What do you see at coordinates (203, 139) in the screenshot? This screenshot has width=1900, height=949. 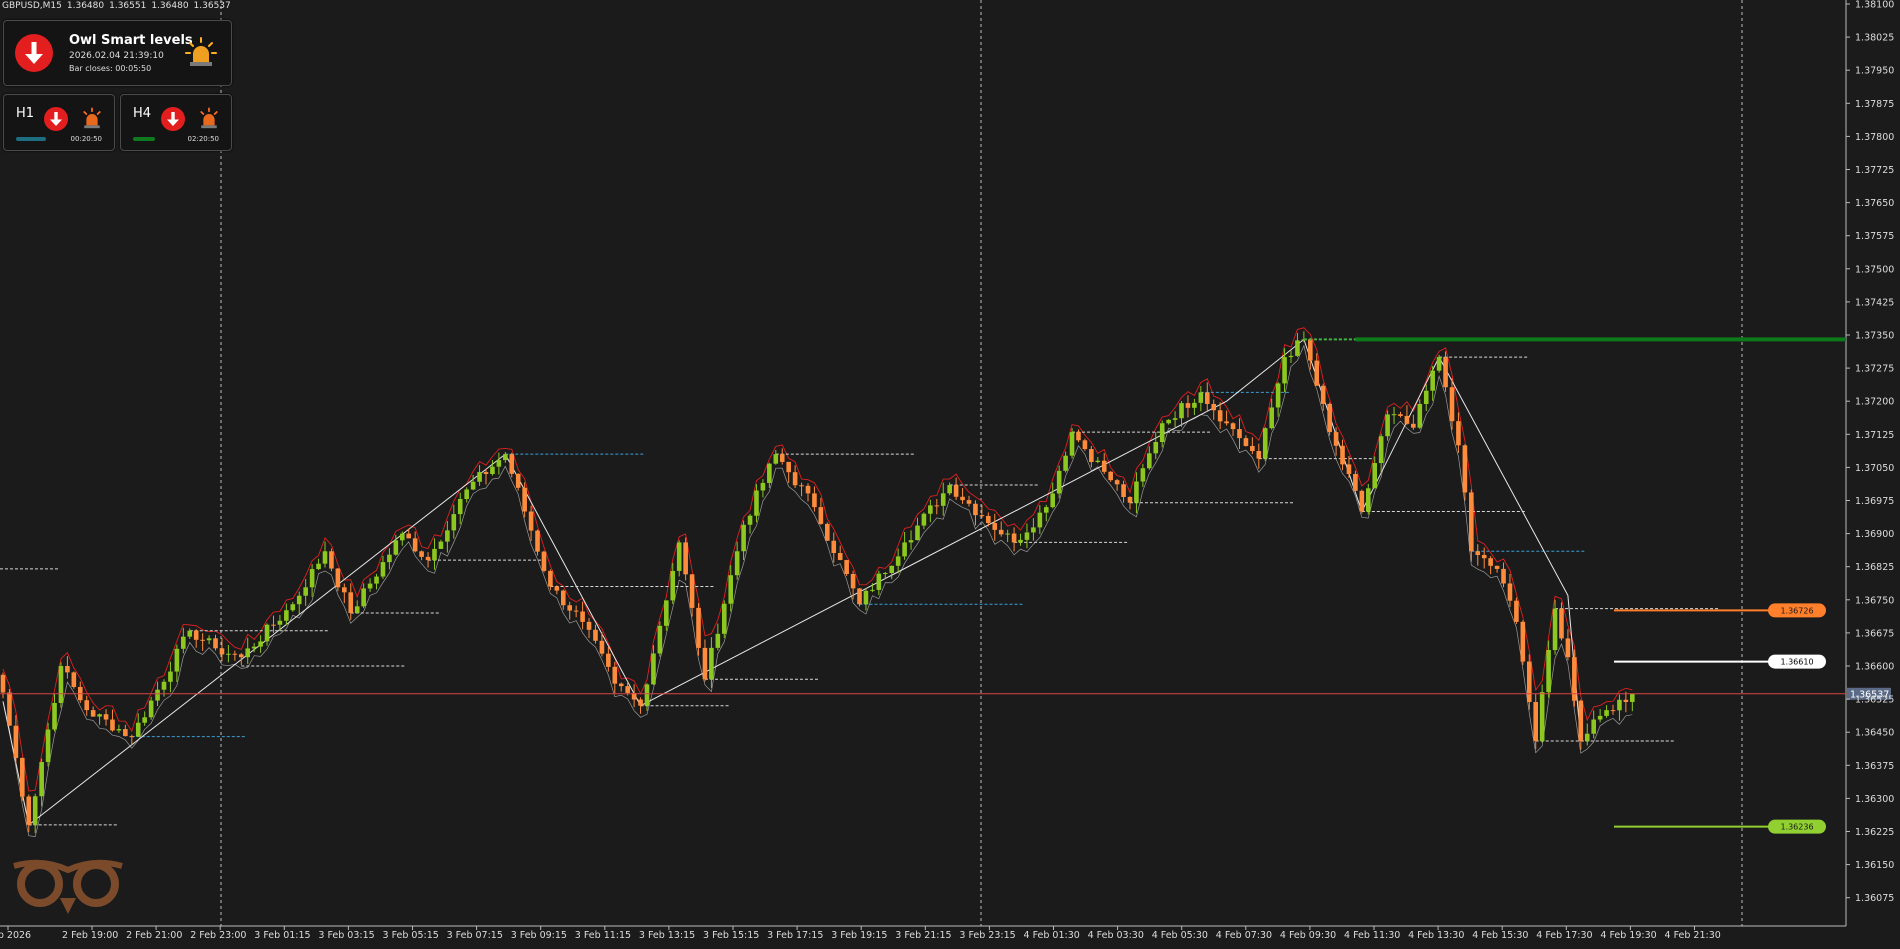 I see `tf-time: 02:20:50` at bounding box center [203, 139].